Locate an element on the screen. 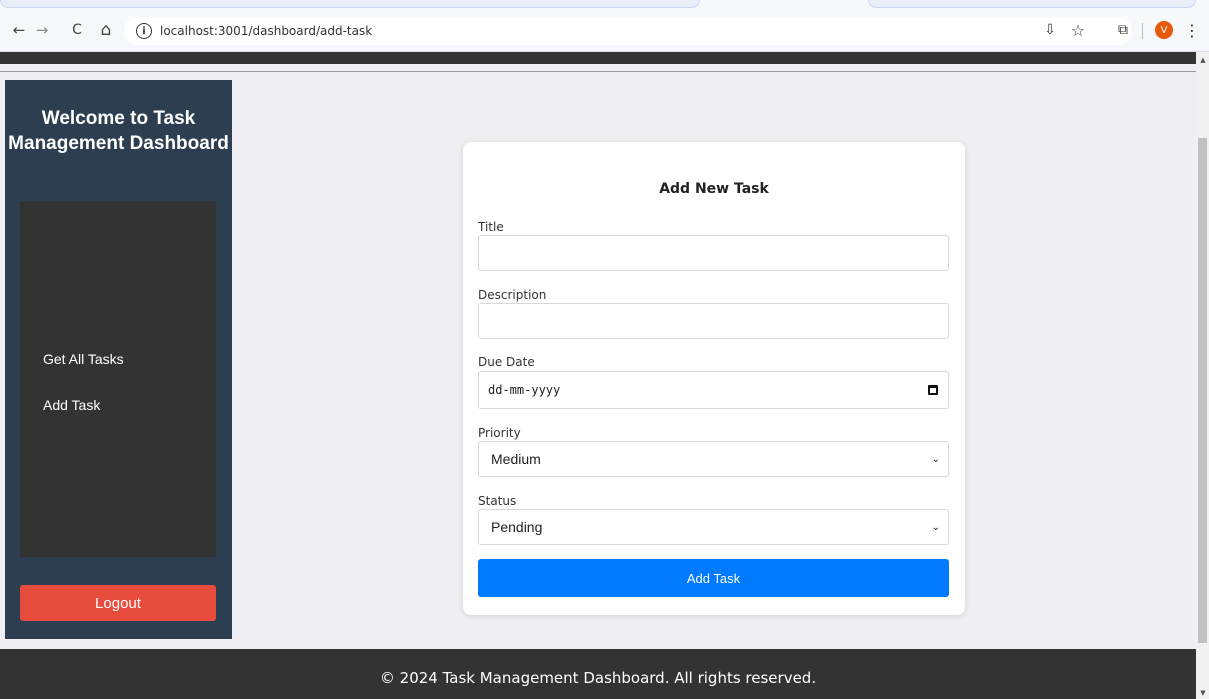 The height and width of the screenshot is (699, 1209). title-input is located at coordinates (713, 253).